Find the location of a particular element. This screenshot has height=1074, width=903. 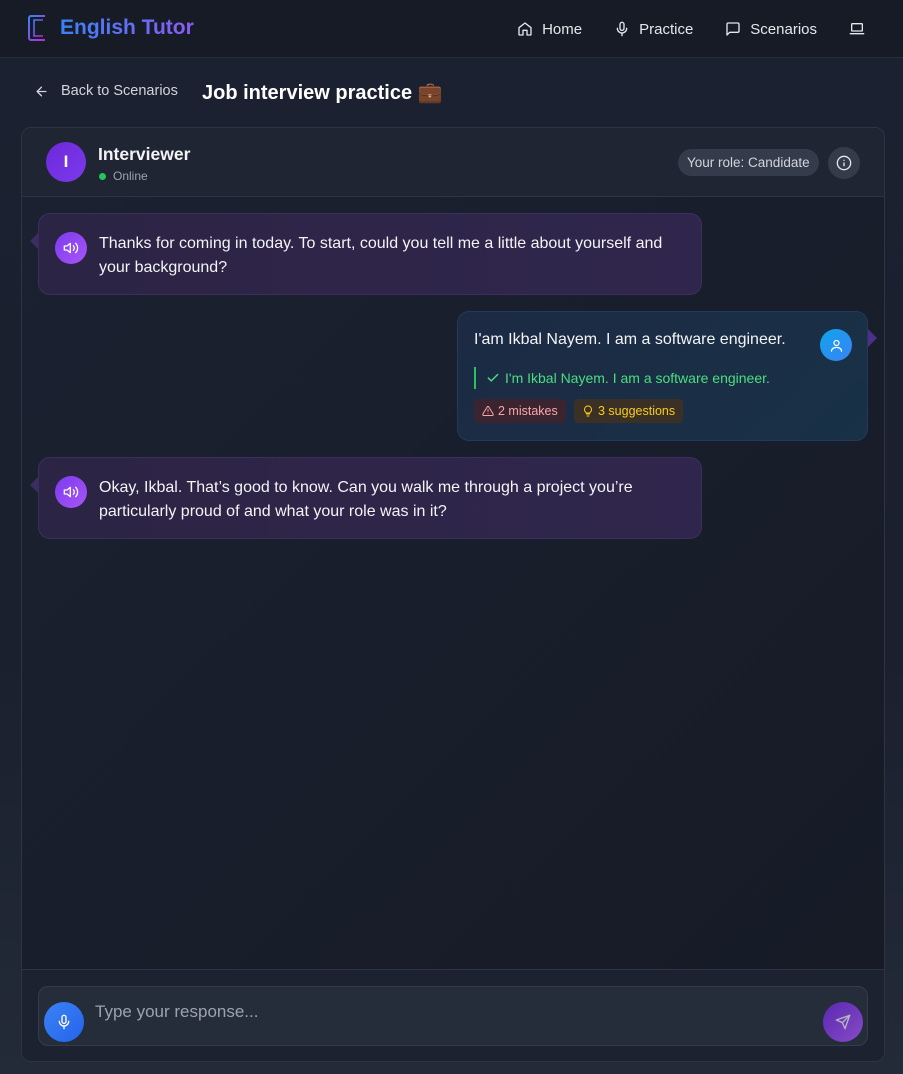

composer is located at coordinates (453, 1016).